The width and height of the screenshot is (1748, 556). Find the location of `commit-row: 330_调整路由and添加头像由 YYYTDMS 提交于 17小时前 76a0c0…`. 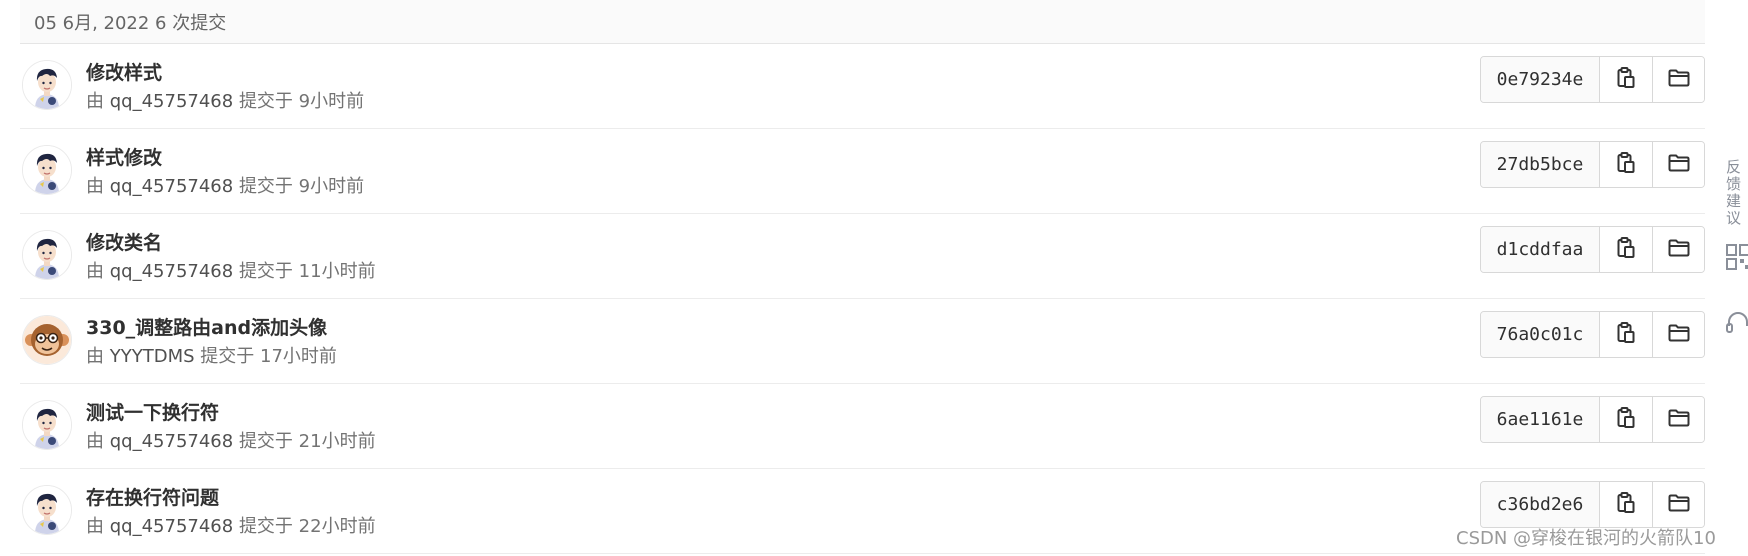

commit-row: 330_调整路由and添加头像由 YYYTDMS 提交于 17小时前 76a0c0… is located at coordinates (862, 341).